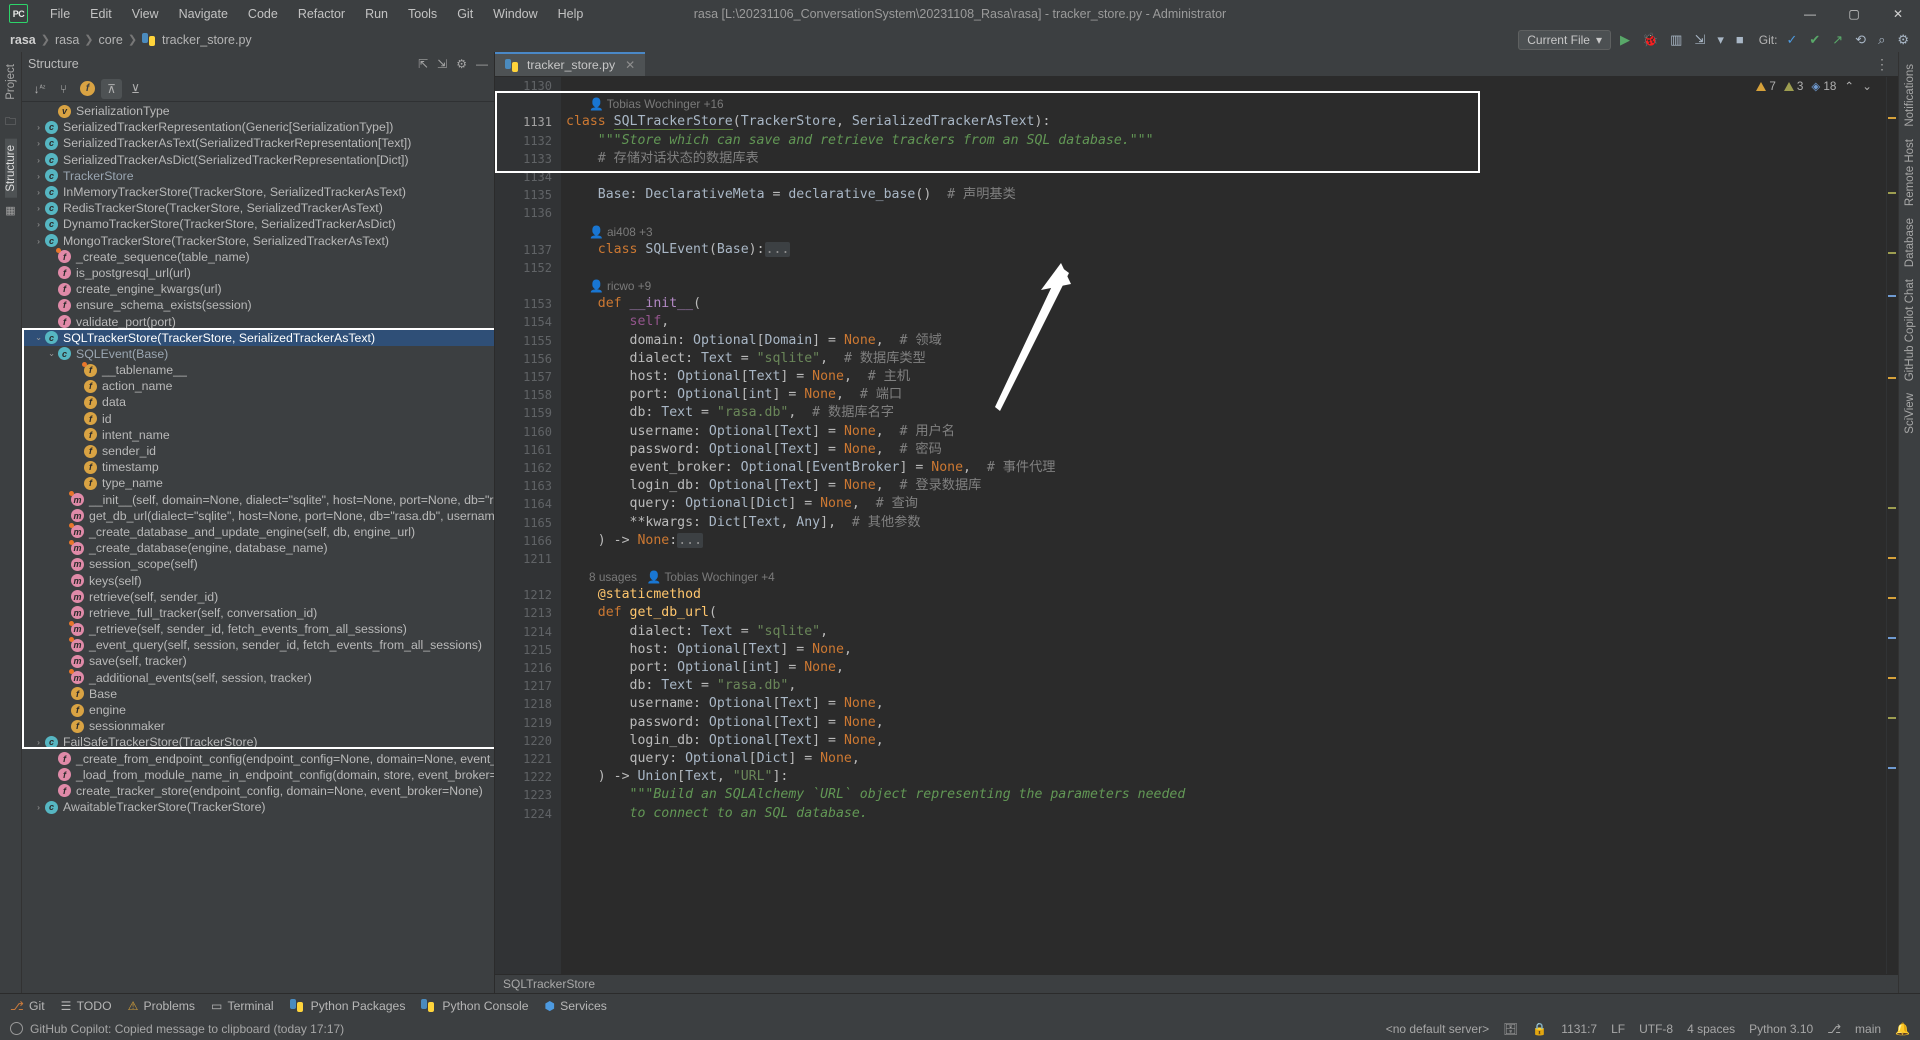 The image size is (1920, 1040). Describe the element at coordinates (258, 369) in the screenshot. I see `structure-node: f __tablename__` at that location.